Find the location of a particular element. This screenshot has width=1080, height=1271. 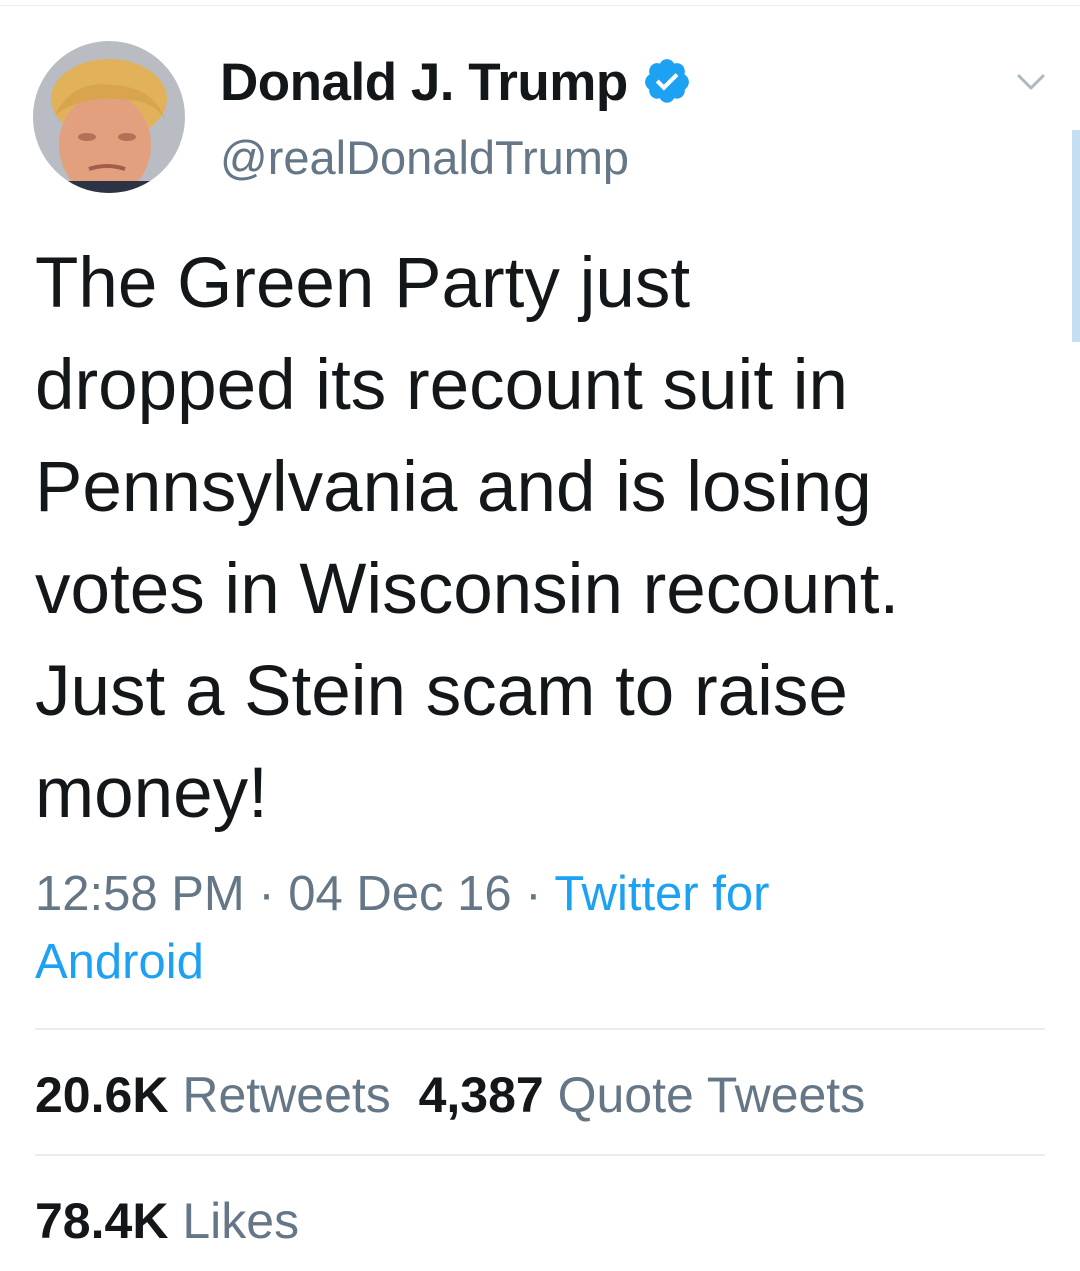

tweet-text-line: money! is located at coordinates (151, 793).